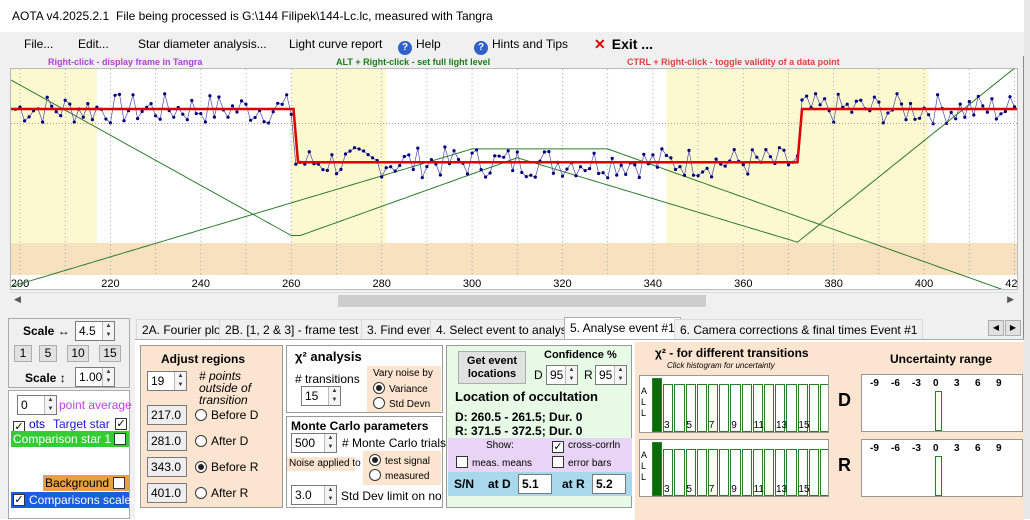  What do you see at coordinates (521, 46) in the screenshot?
I see `menu-hints: ? Hints and Tips` at bounding box center [521, 46].